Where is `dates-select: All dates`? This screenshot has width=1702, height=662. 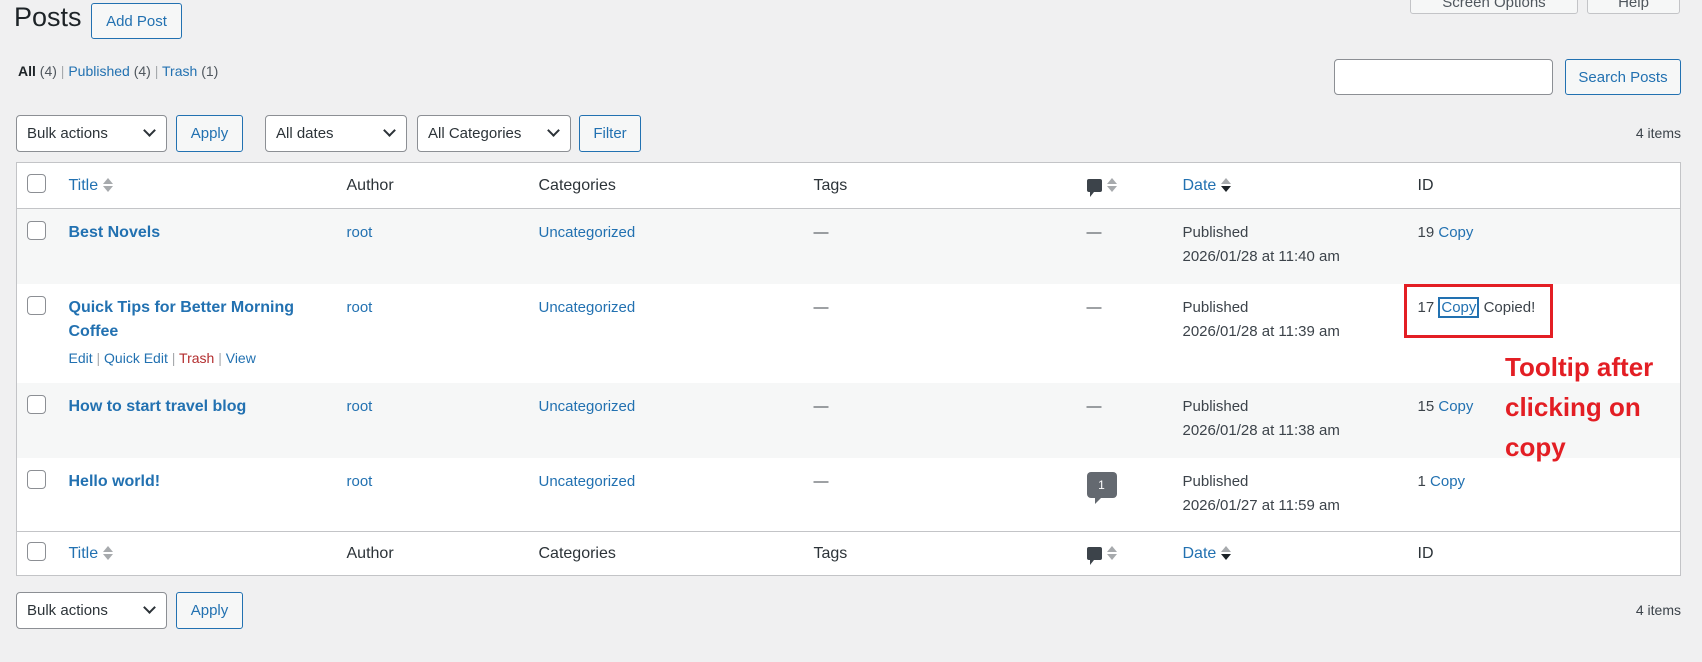 dates-select: All dates is located at coordinates (336, 133).